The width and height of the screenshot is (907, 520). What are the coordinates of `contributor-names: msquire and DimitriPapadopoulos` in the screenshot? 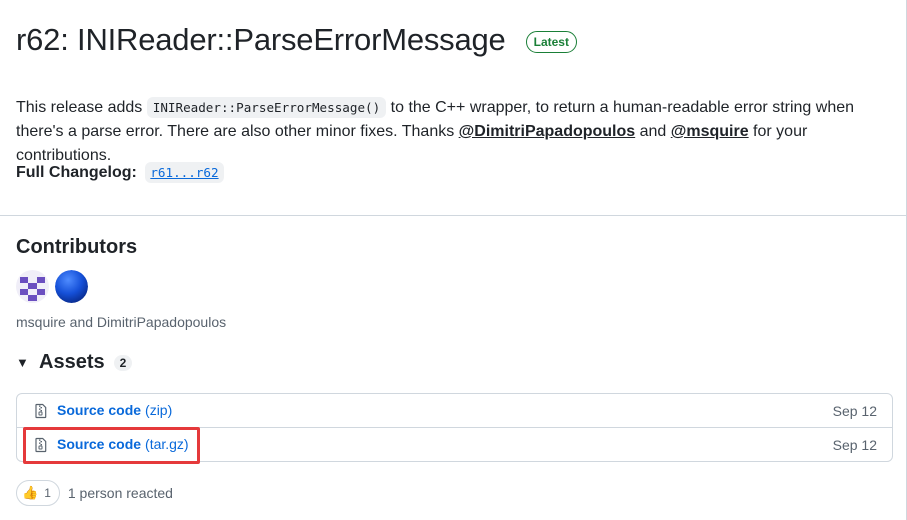 It's located at (121, 322).